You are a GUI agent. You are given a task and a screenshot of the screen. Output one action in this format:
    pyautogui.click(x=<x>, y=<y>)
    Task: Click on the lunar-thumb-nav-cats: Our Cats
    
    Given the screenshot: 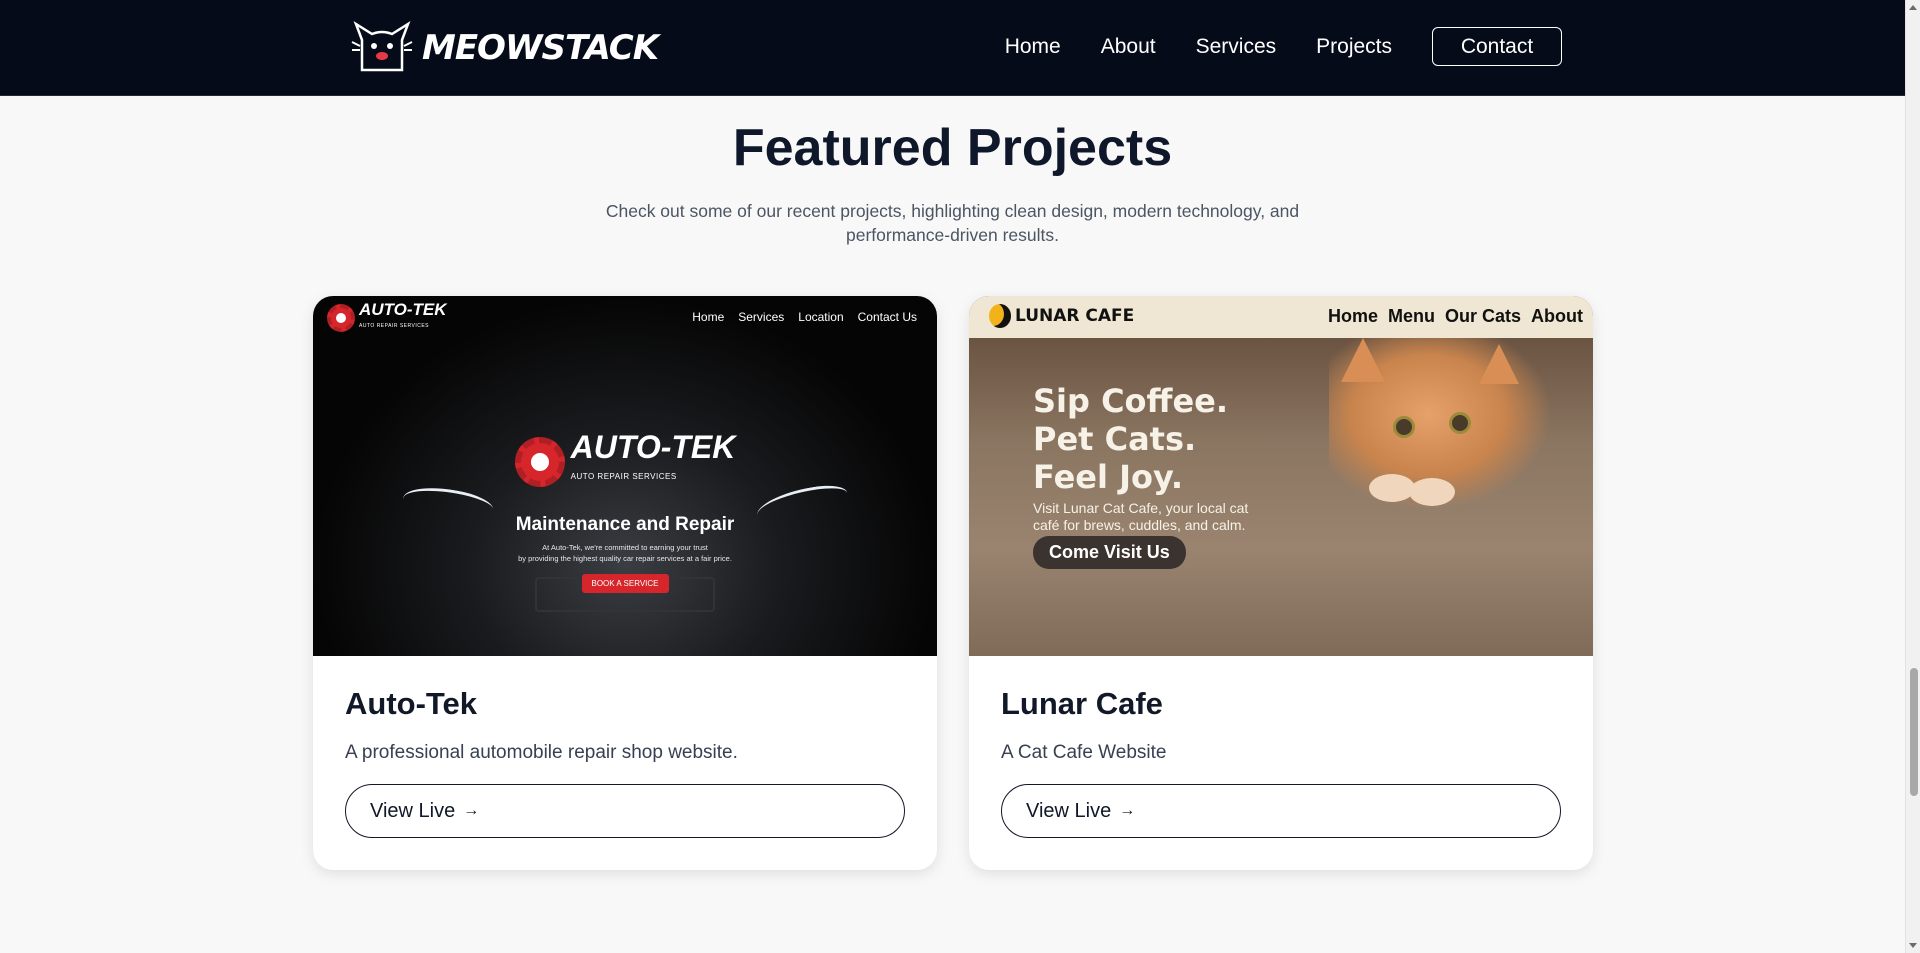 What is the action you would take?
    pyautogui.click(x=1483, y=316)
    